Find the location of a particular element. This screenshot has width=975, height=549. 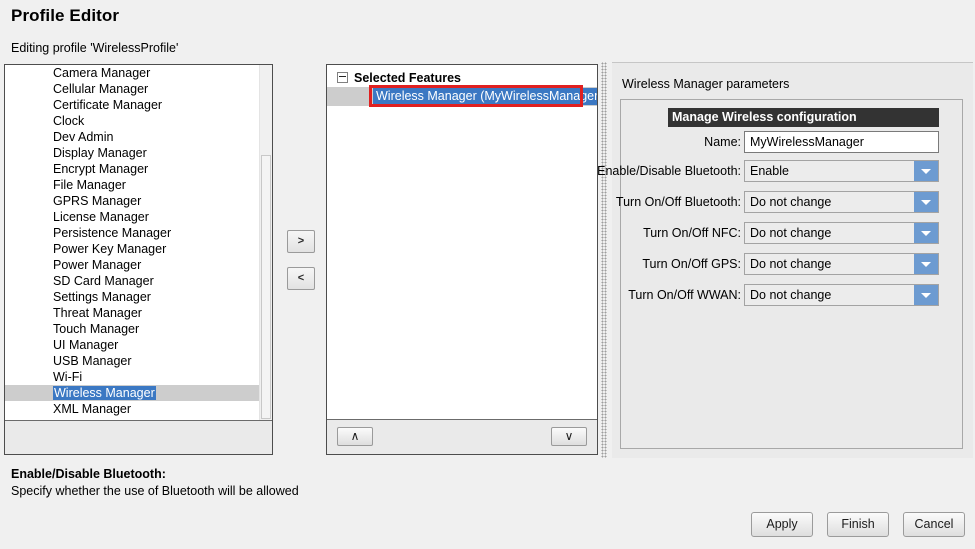

list-item: File Manager is located at coordinates (132, 185).